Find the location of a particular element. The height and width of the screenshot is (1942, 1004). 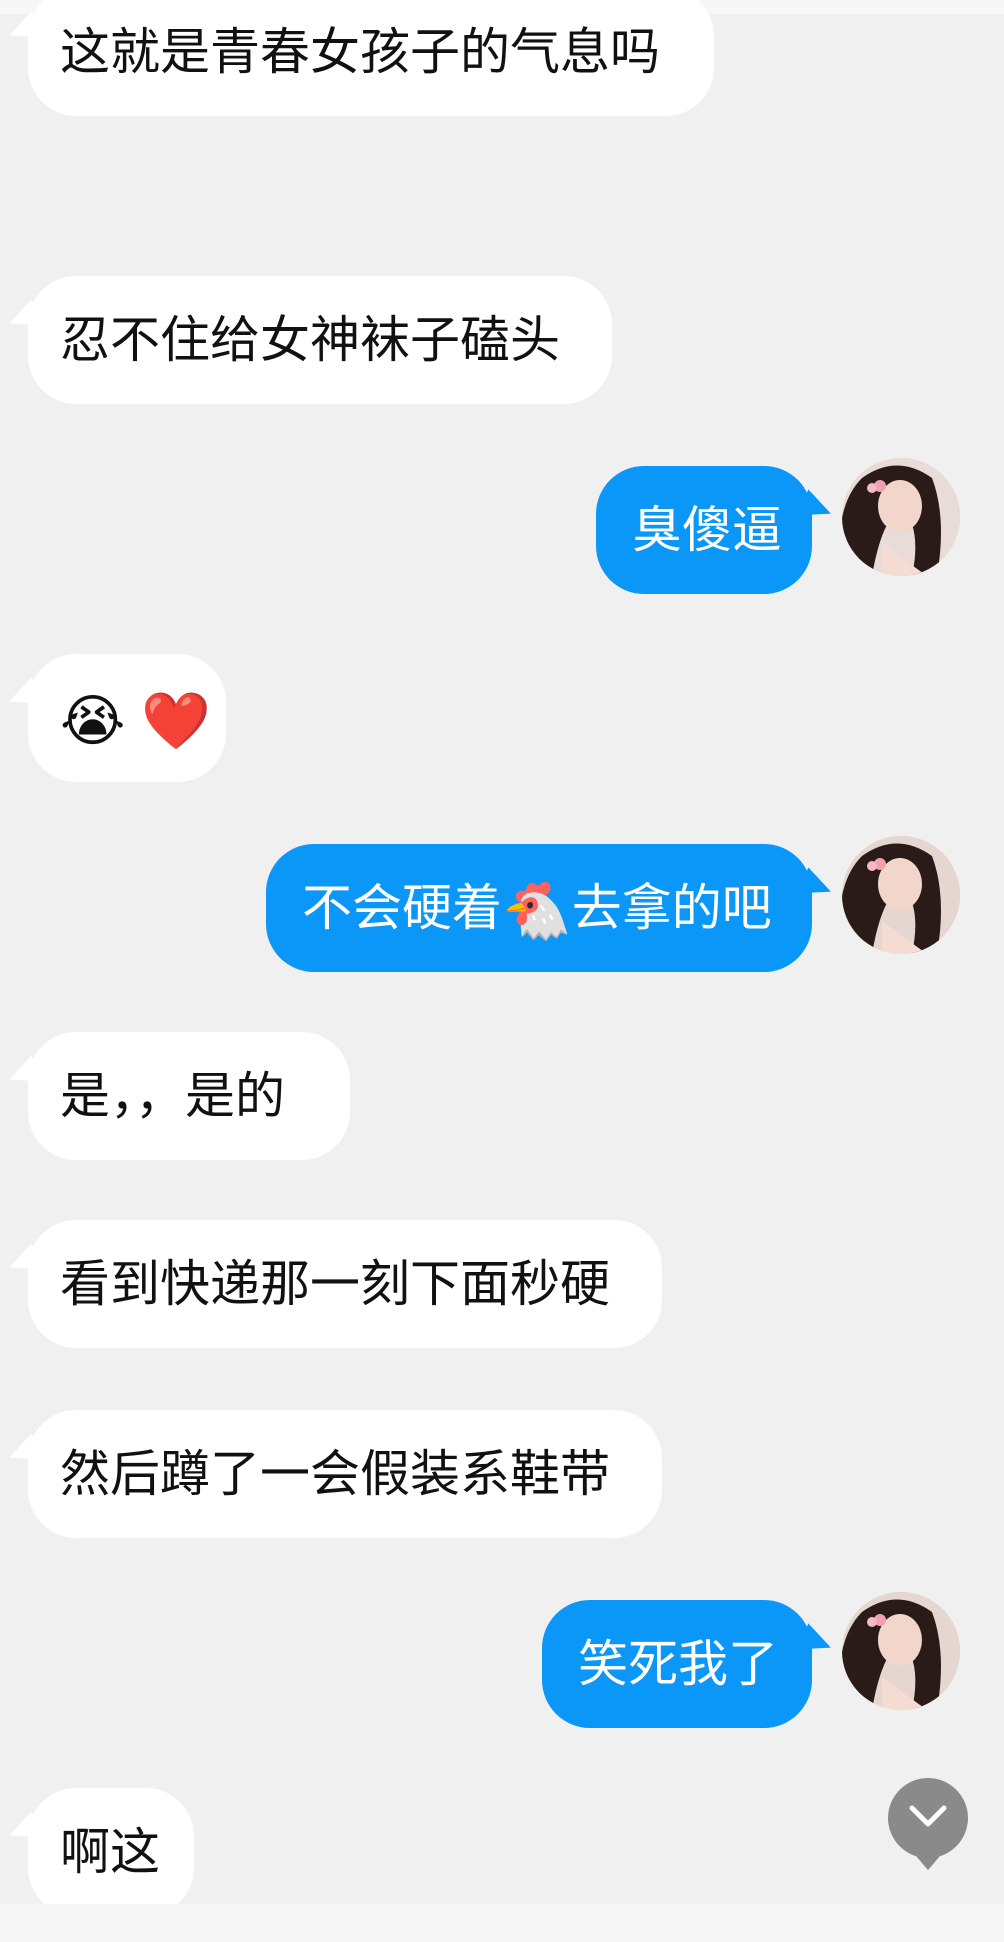

message-text: 忍不住给女神袜子磕头 is located at coordinates (310, 340).